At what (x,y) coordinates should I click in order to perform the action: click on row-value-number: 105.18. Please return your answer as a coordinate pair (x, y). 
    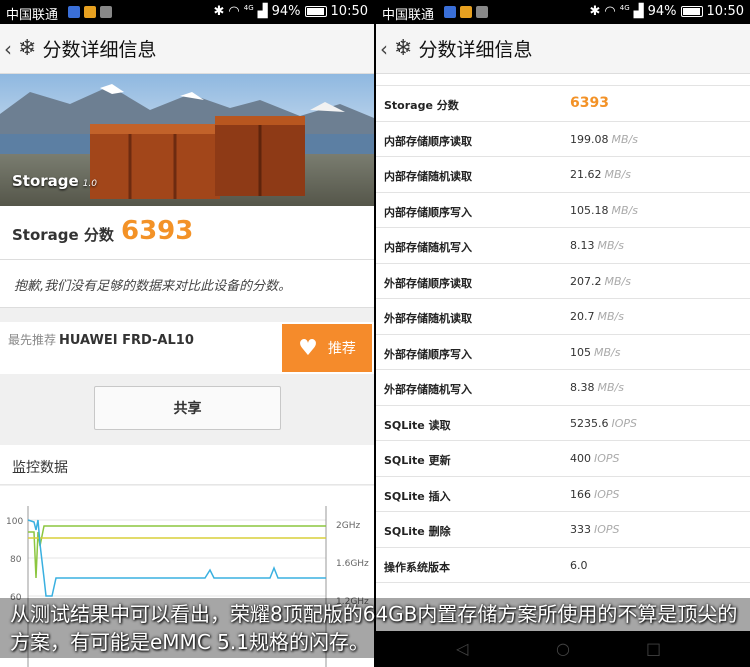
    Looking at the image, I should click on (589, 210).